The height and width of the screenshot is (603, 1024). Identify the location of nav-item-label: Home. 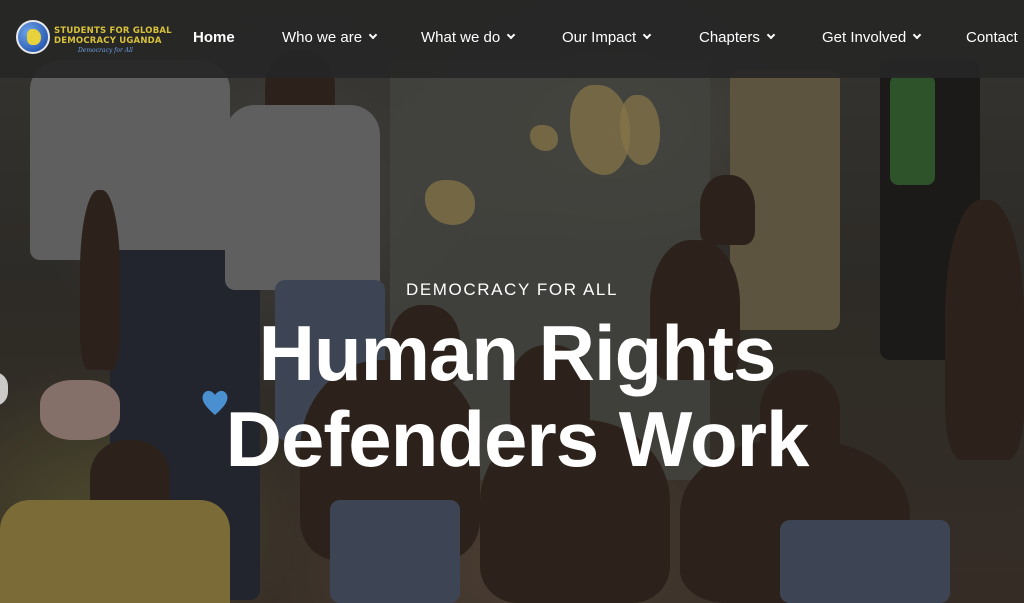
(214, 37).